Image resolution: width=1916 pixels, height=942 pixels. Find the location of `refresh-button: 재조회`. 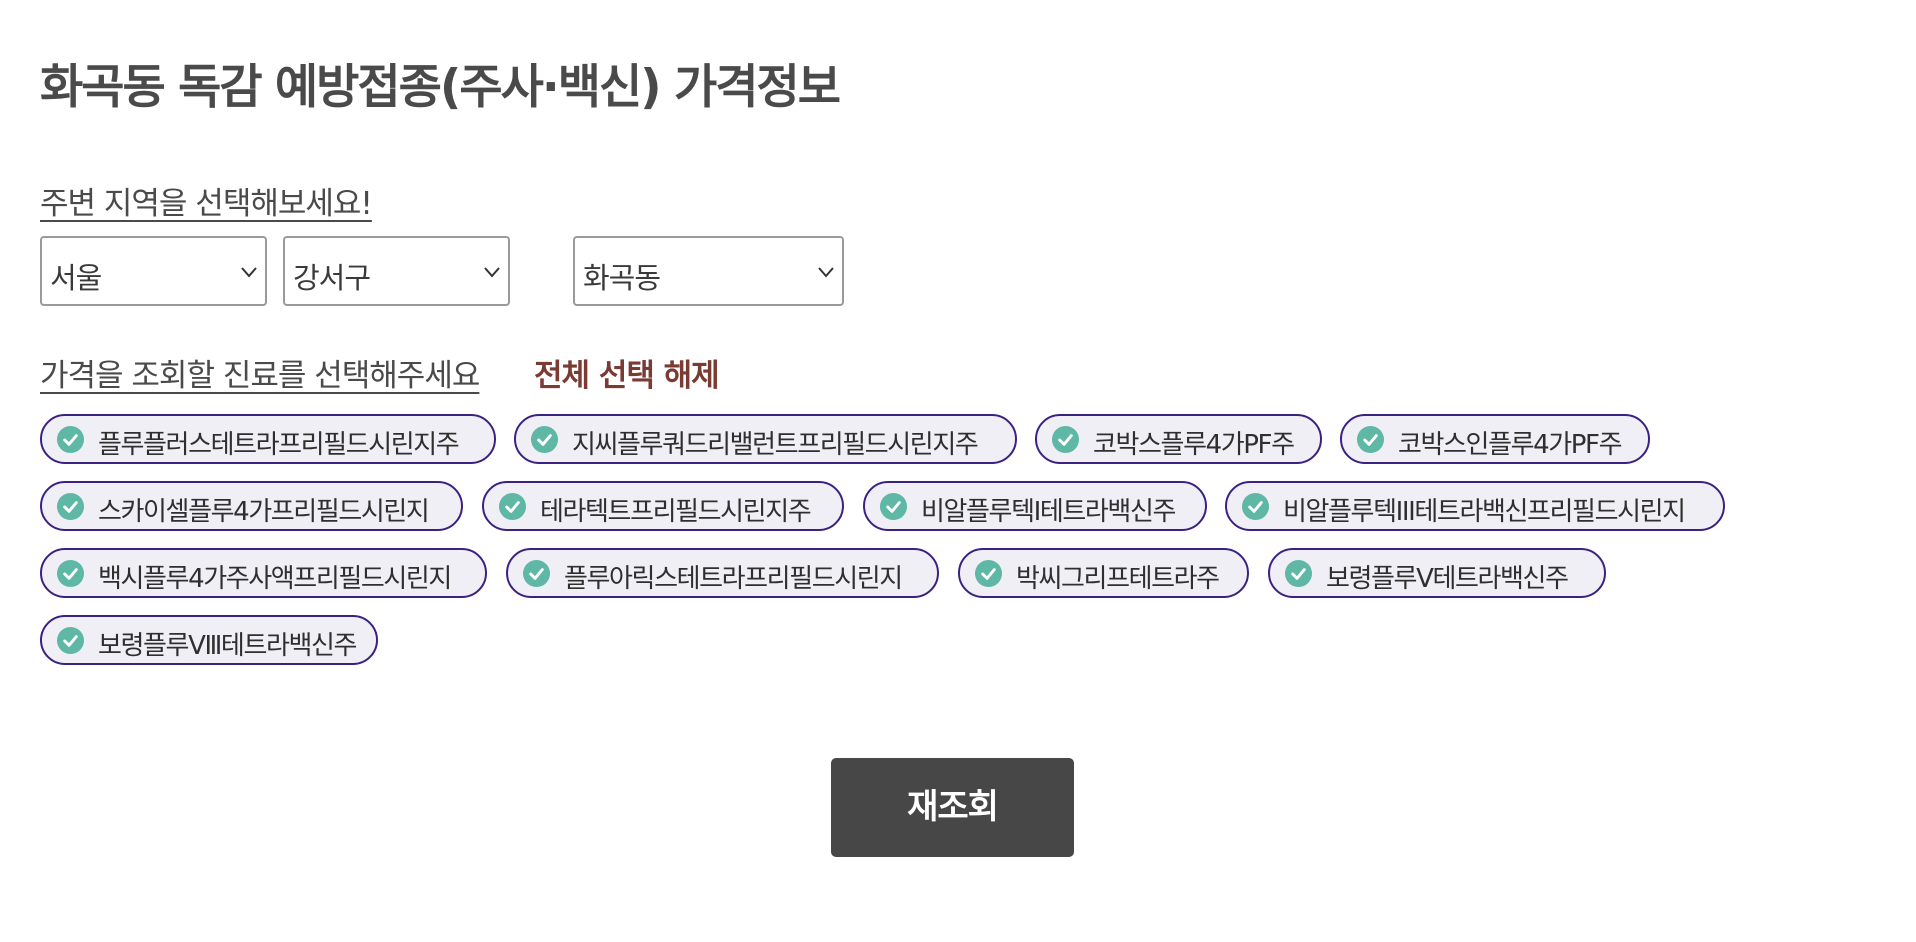

refresh-button: 재조회 is located at coordinates (952, 807).